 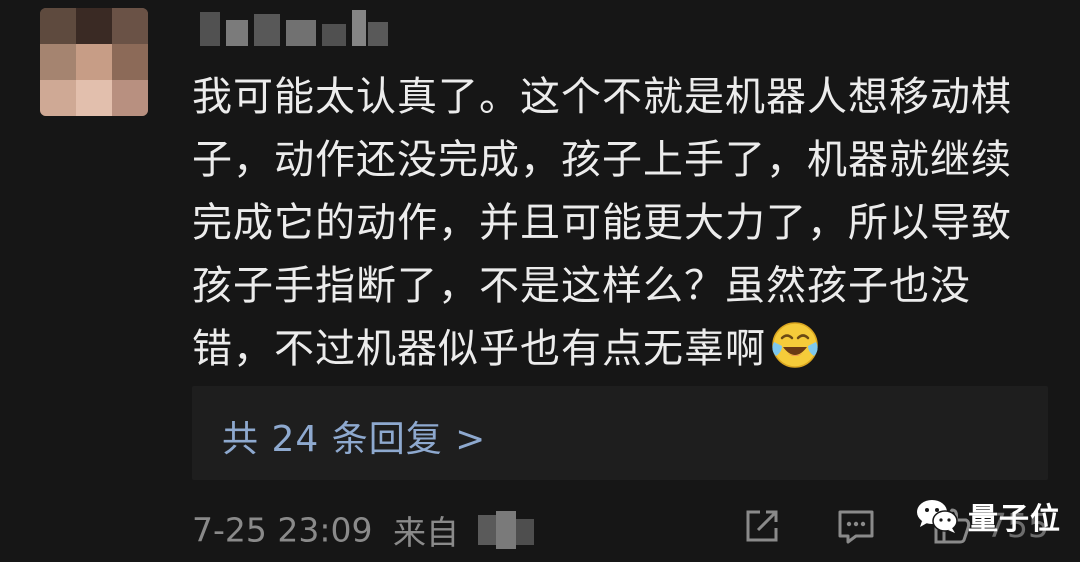 I want to click on comment-line: 子，动作还没完成，孩子上手了，机器就继续, so click(x=602, y=160).